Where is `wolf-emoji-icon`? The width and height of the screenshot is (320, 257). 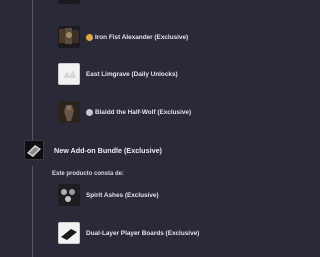 wolf-emoji-icon is located at coordinates (89, 112).